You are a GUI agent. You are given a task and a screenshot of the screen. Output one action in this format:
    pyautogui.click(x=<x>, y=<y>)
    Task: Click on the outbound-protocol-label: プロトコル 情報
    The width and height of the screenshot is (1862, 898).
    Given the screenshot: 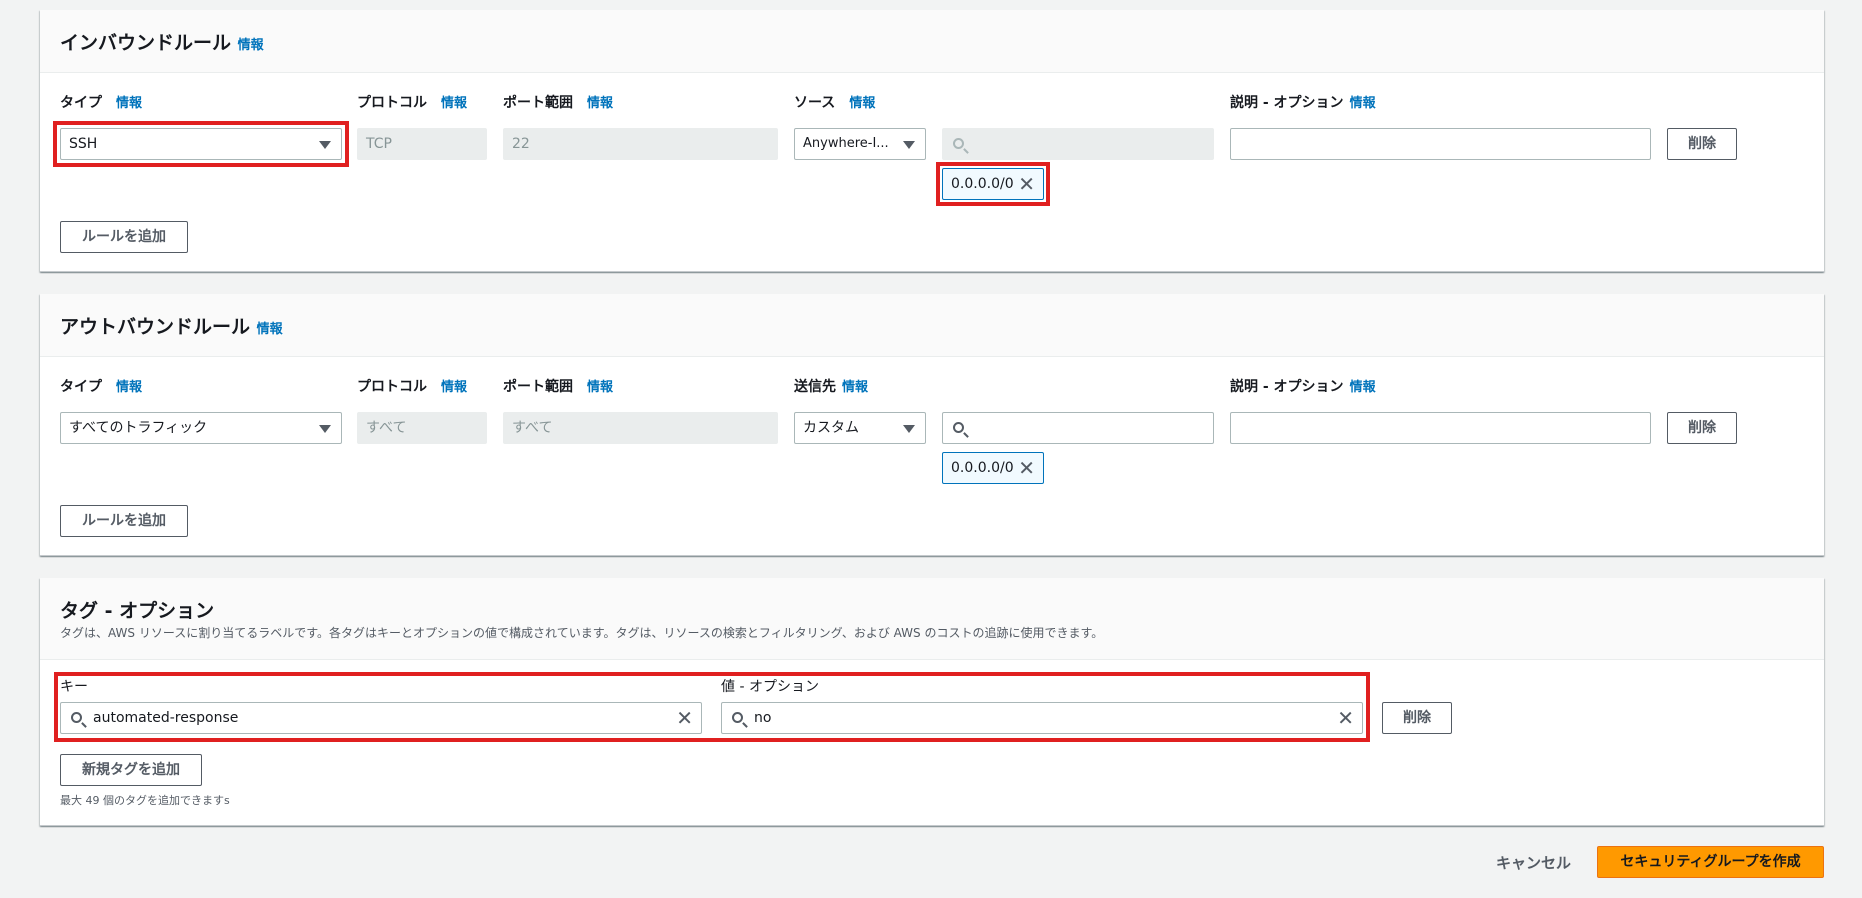 What is the action you would take?
    pyautogui.click(x=412, y=386)
    